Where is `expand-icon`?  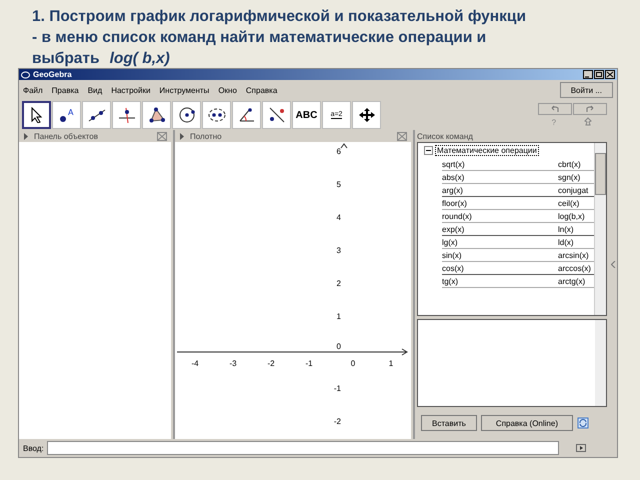 expand-icon is located at coordinates (581, 448).